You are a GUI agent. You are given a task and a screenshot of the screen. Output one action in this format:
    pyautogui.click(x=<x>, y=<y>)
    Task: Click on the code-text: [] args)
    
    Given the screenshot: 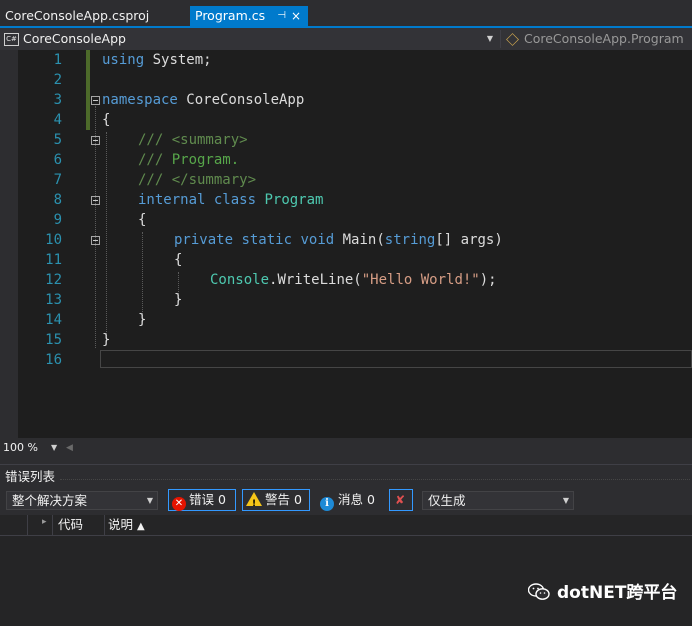 What is the action you would take?
    pyautogui.click(x=469, y=240)
    